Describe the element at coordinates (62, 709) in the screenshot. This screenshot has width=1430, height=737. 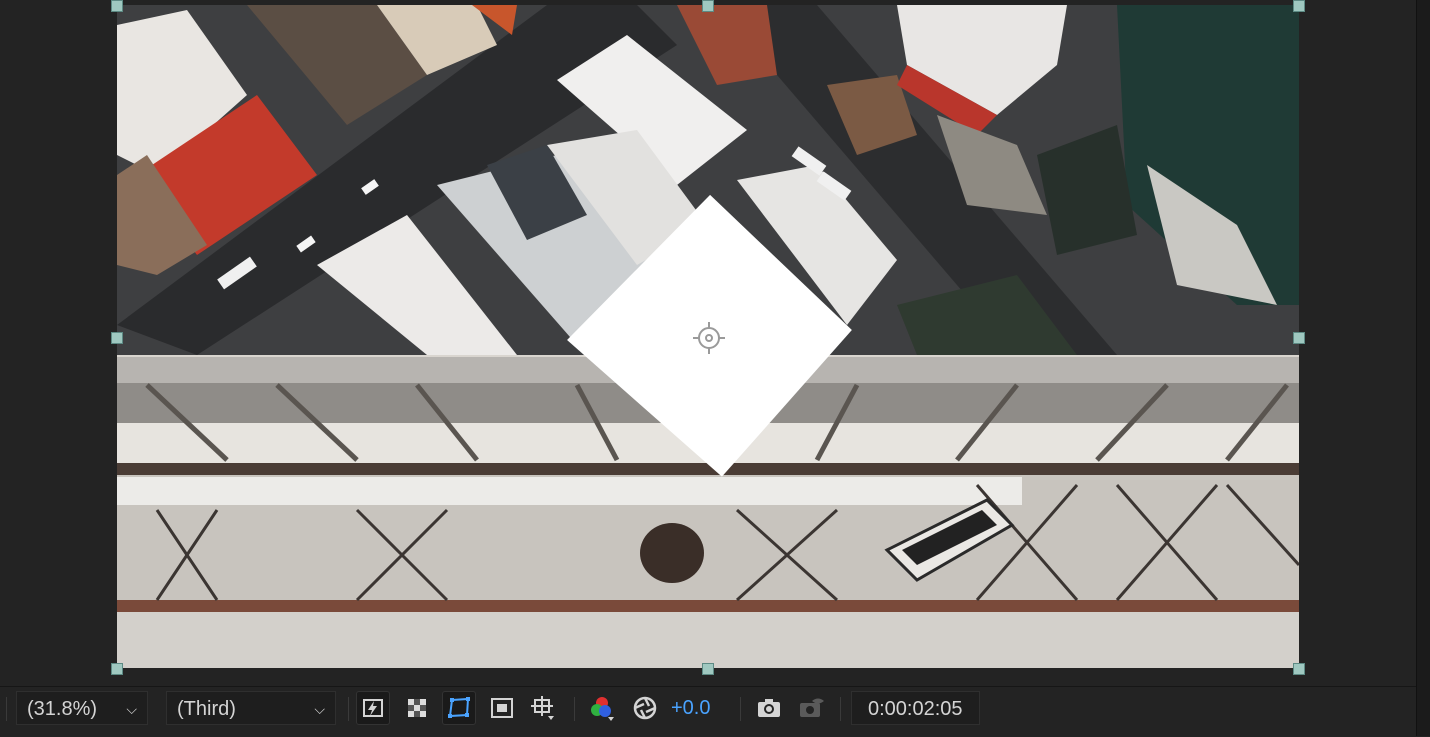
I see `magnification-value: (31.8%)` at that location.